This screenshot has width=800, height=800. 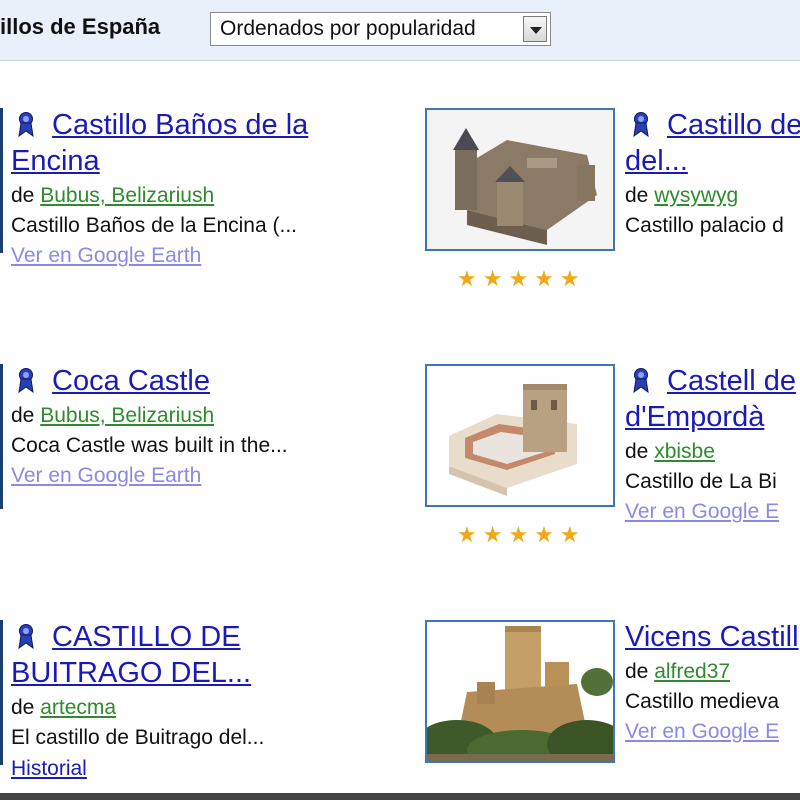 What do you see at coordinates (55, 161) in the screenshot?
I see `result-title-link: Encina` at bounding box center [55, 161].